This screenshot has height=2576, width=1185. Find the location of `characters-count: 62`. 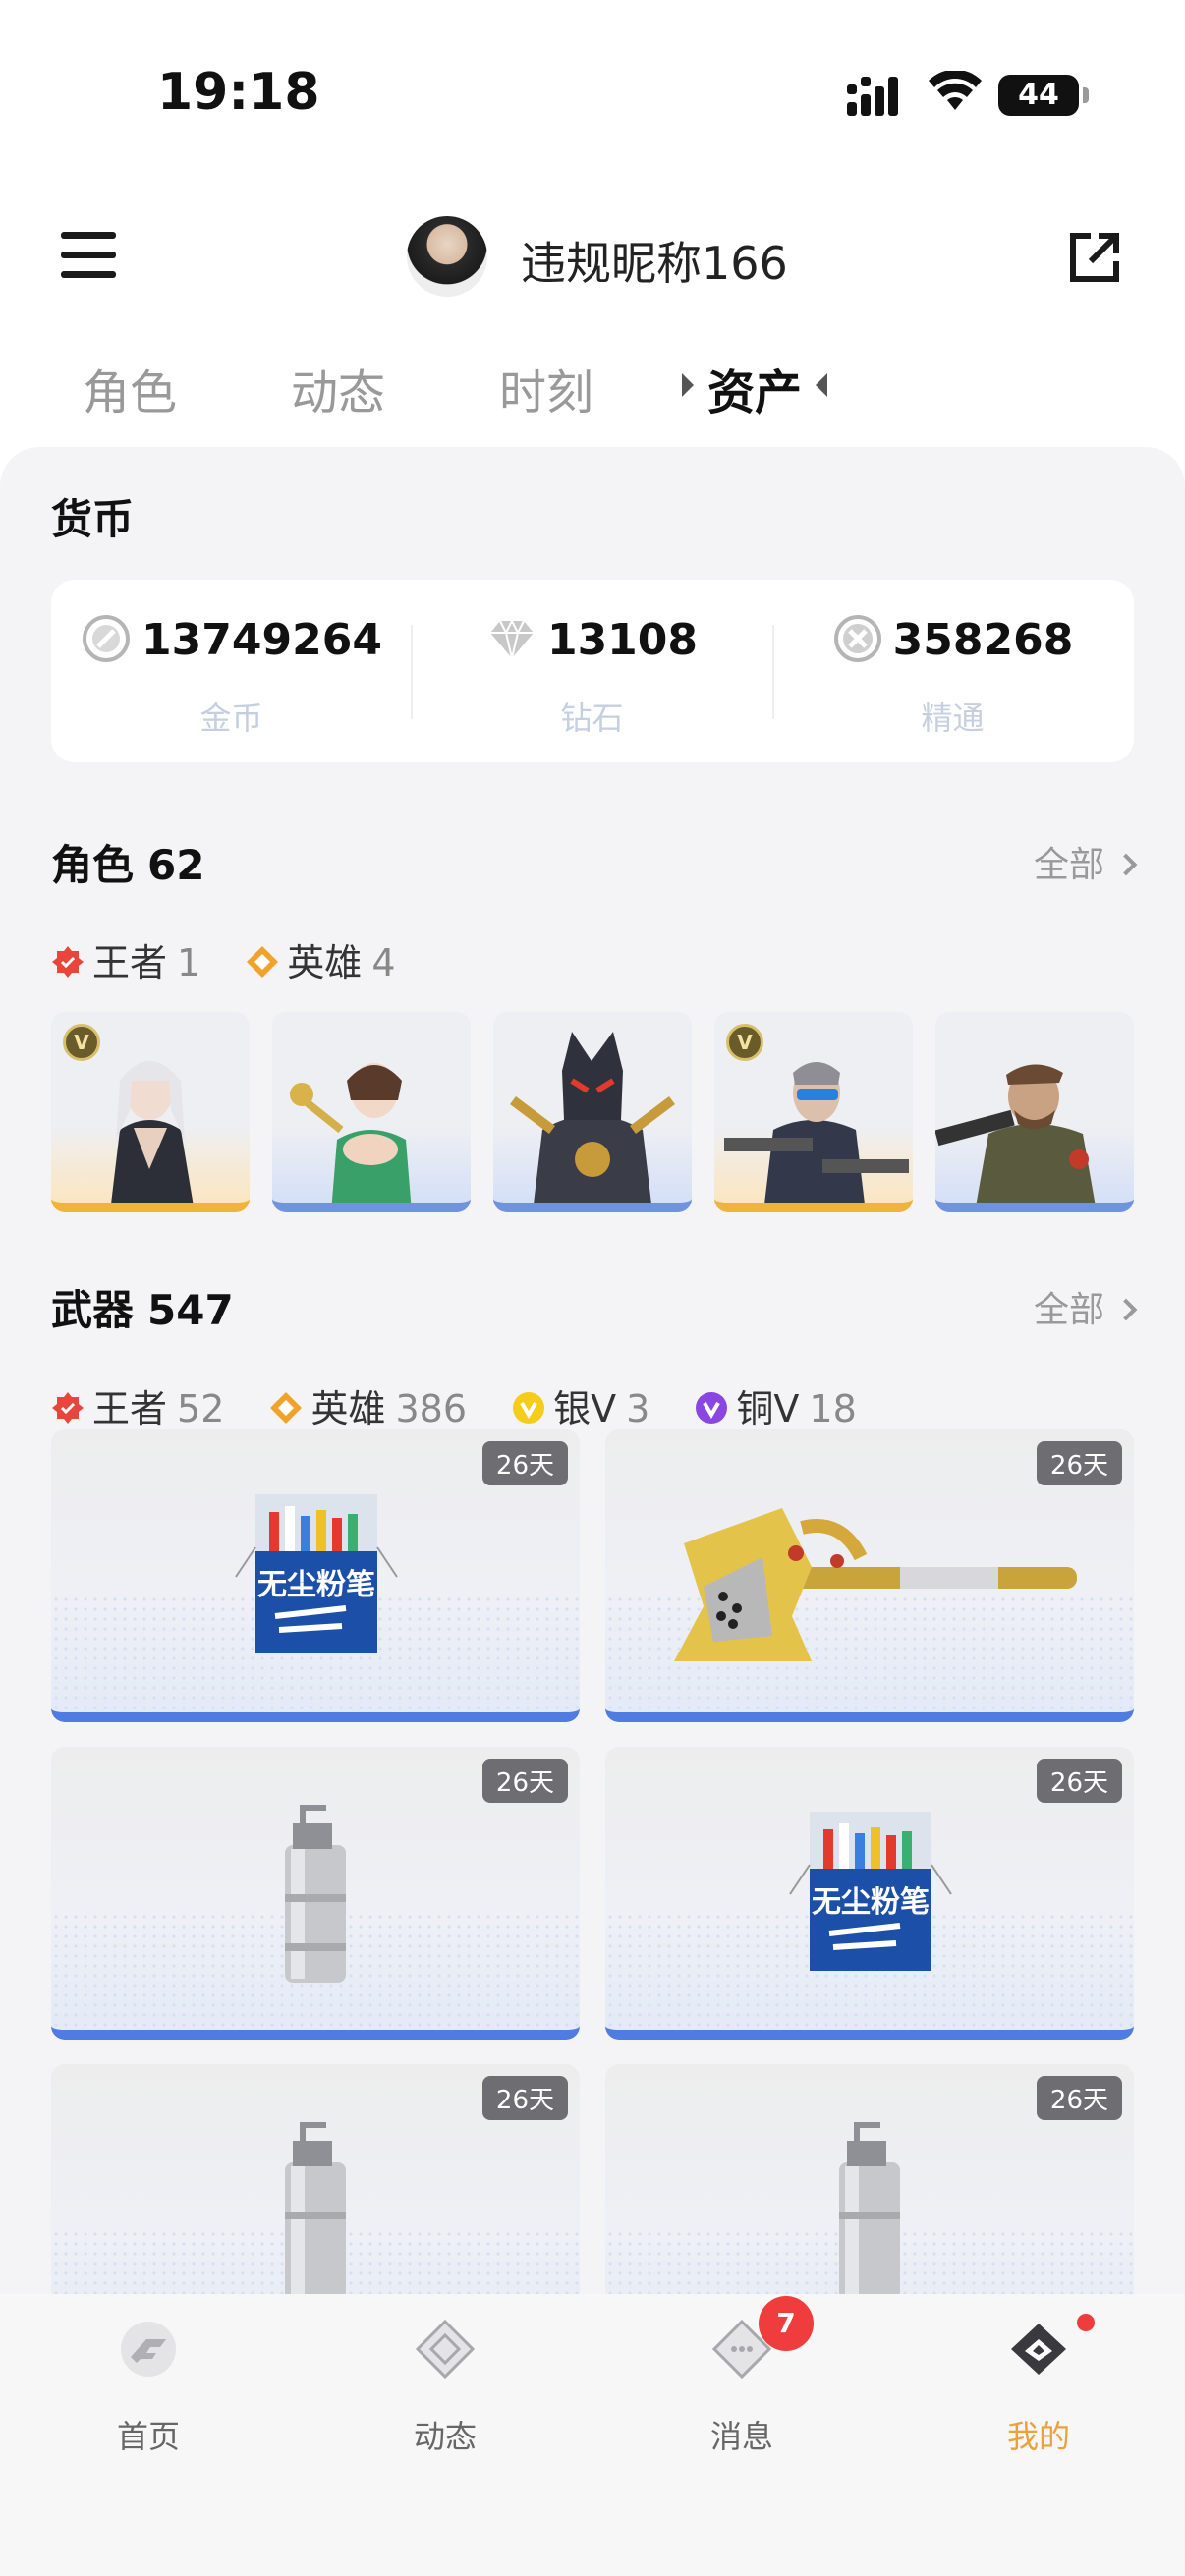

characters-count: 62 is located at coordinates (176, 865).